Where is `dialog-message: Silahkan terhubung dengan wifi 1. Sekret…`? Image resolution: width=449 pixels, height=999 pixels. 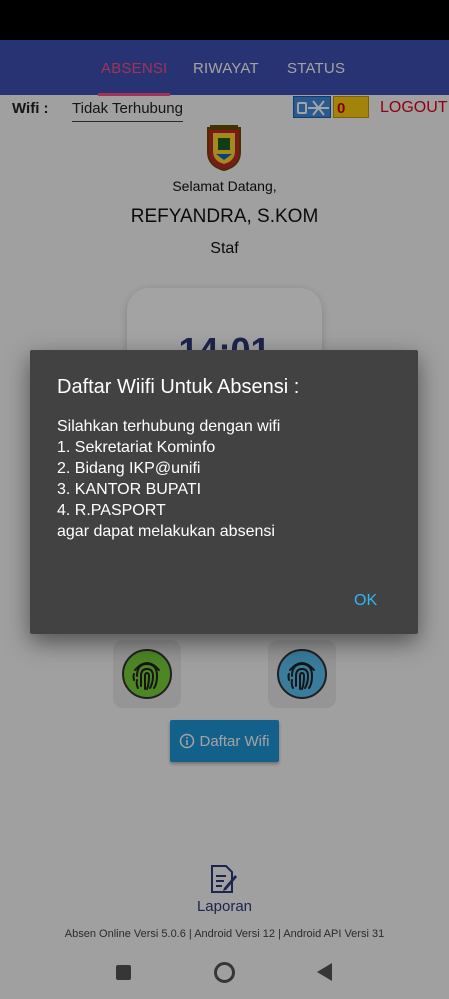 dialog-message: Silahkan terhubung dengan wifi 1. Sekret… is located at coordinates (168, 479).